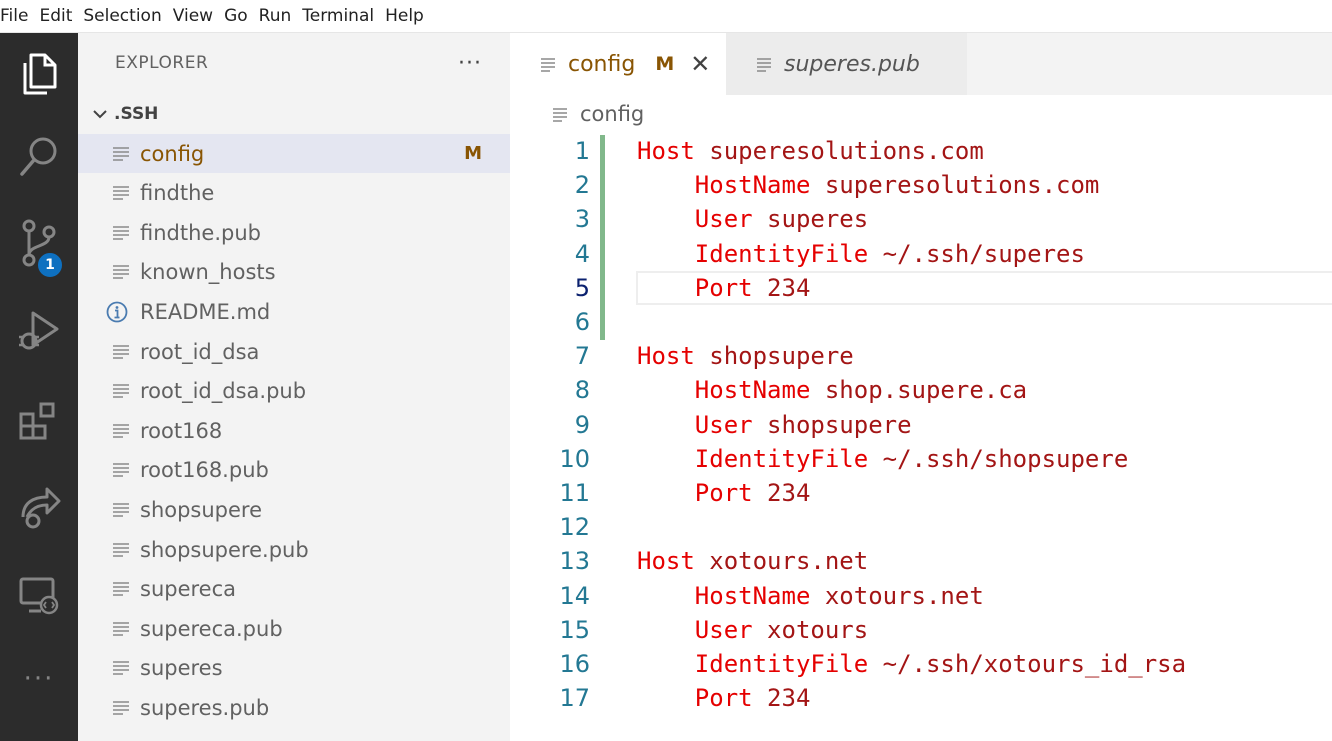 This screenshot has height=741, width=1332. Describe the element at coordinates (294, 351) in the screenshot. I see `file-item: root_id_dsa` at that location.